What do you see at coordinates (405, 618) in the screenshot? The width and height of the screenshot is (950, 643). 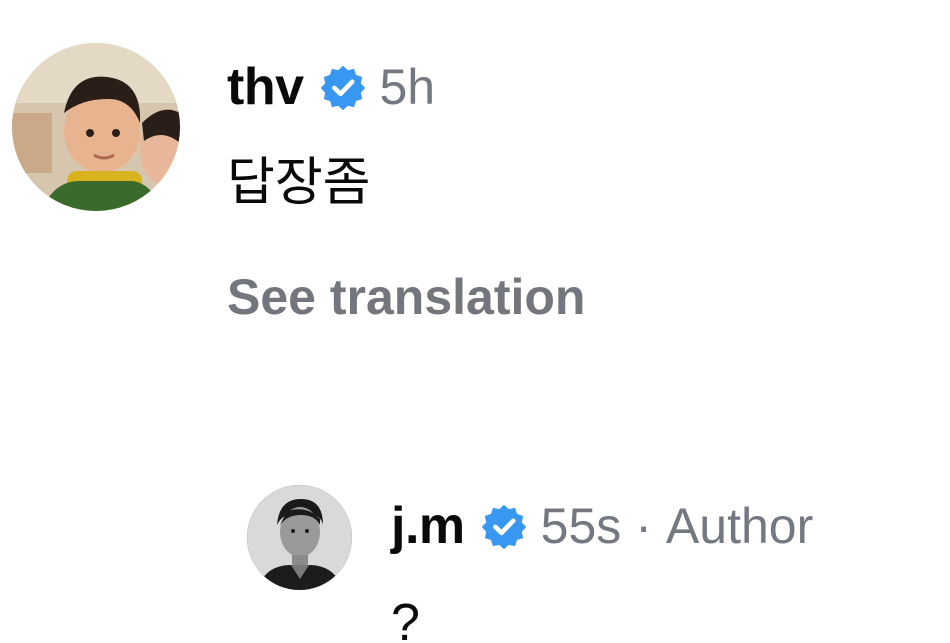 I see `comment-text: ?` at bounding box center [405, 618].